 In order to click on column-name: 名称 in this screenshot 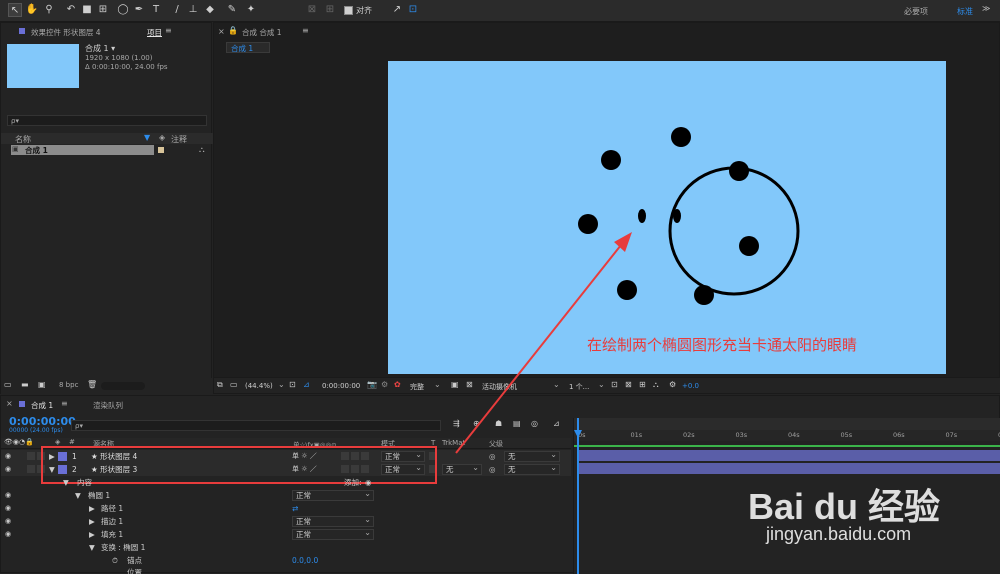, I will do `click(23, 139)`.